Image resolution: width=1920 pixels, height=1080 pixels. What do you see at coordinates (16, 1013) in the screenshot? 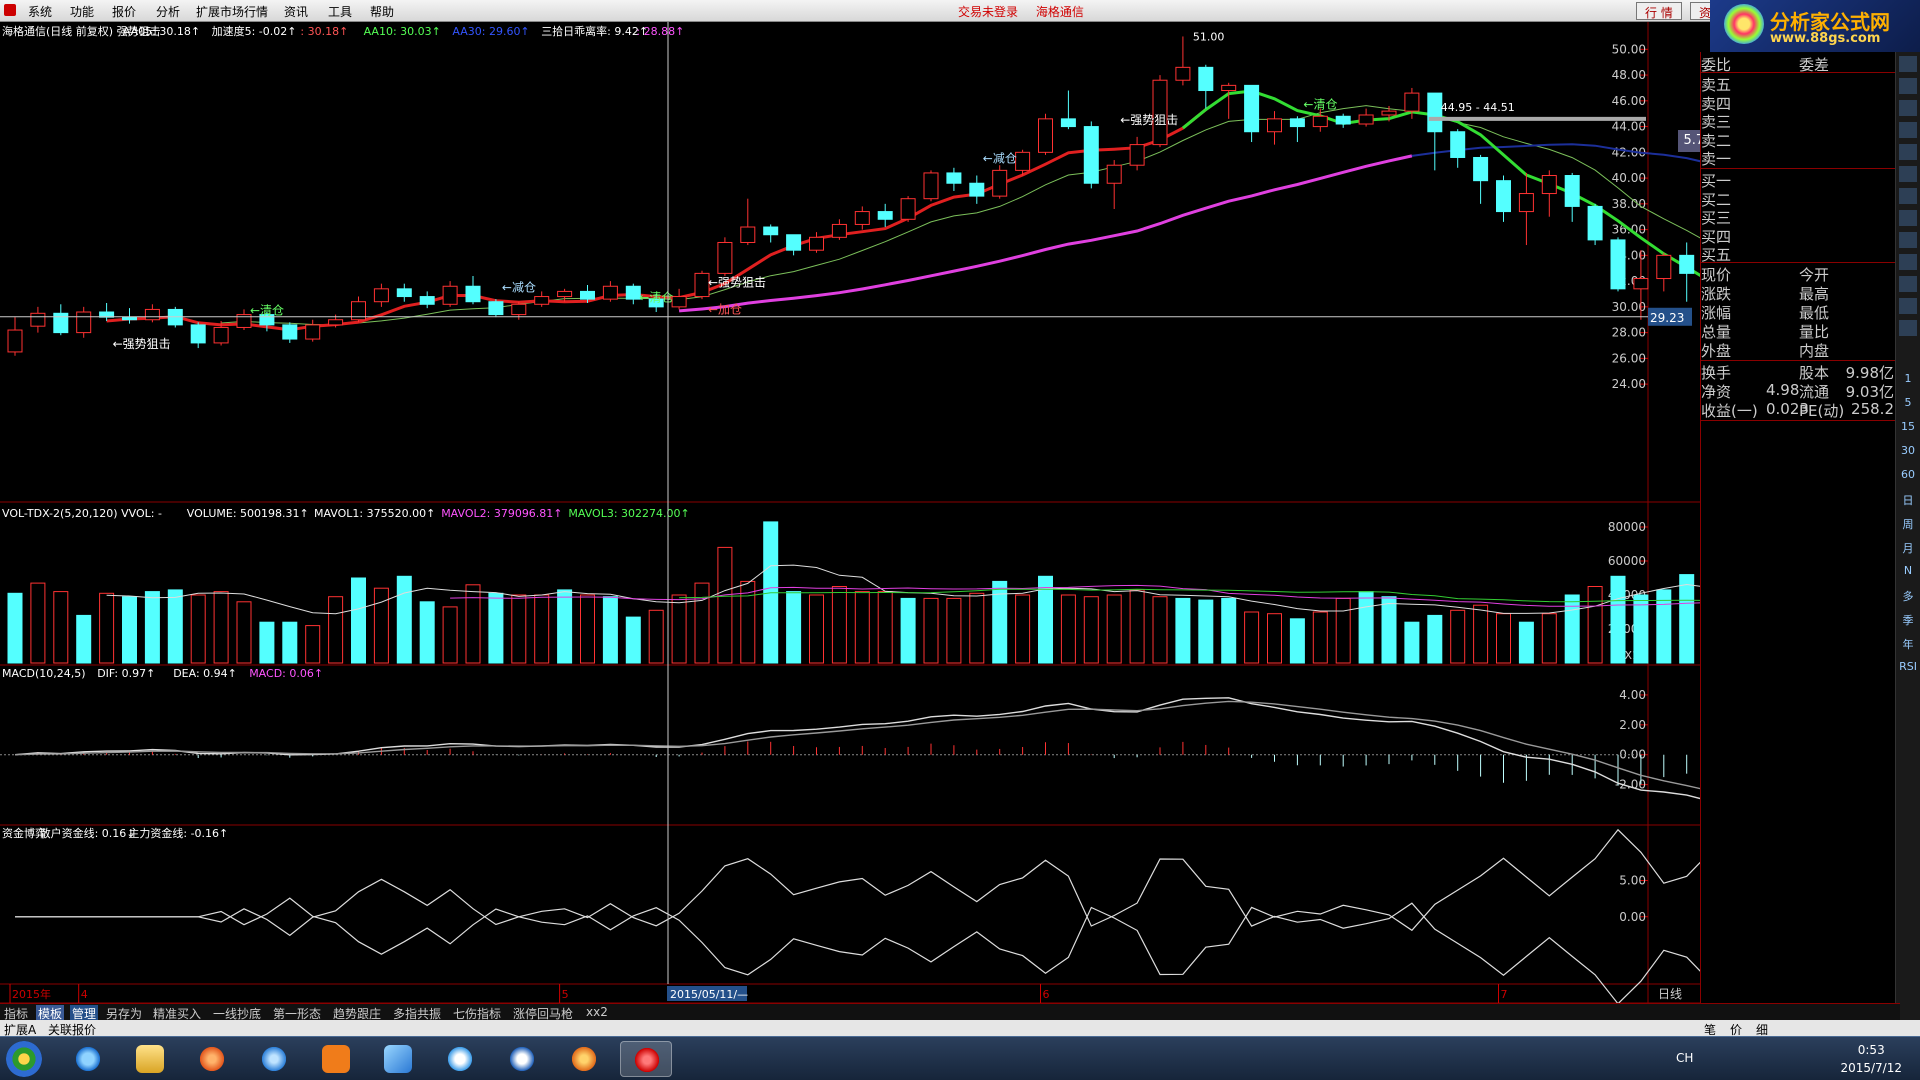
I see `bottom-tab-0: 指标` at bounding box center [16, 1013].